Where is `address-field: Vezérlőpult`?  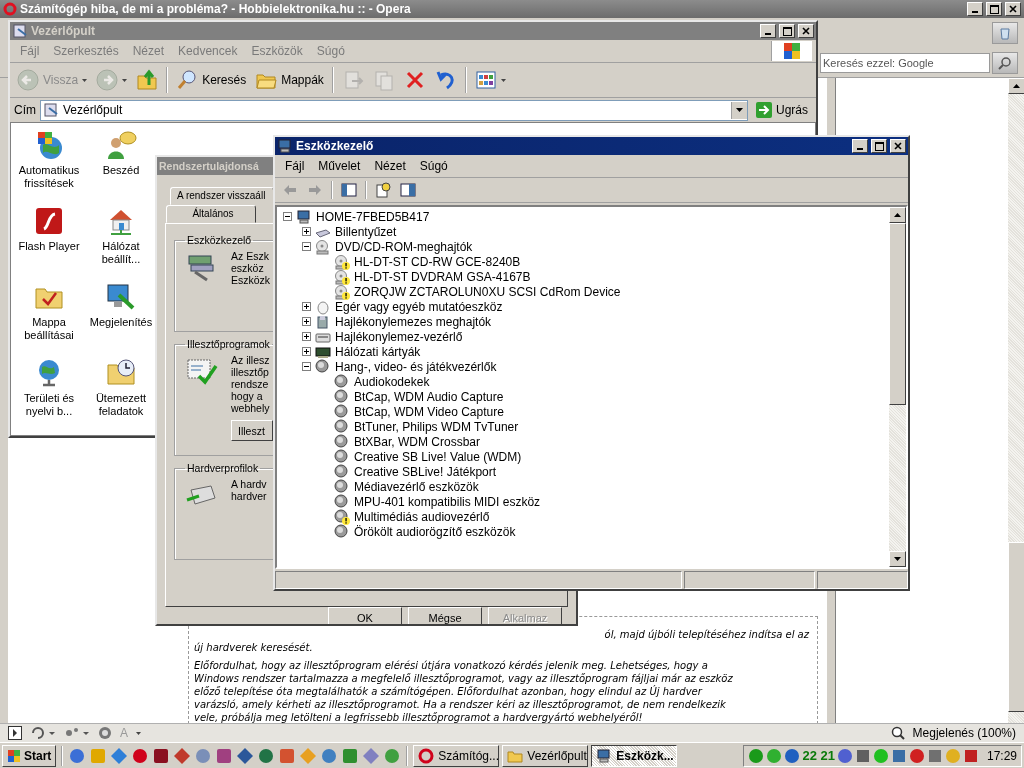 address-field: Vezérlőpult is located at coordinates (394, 110).